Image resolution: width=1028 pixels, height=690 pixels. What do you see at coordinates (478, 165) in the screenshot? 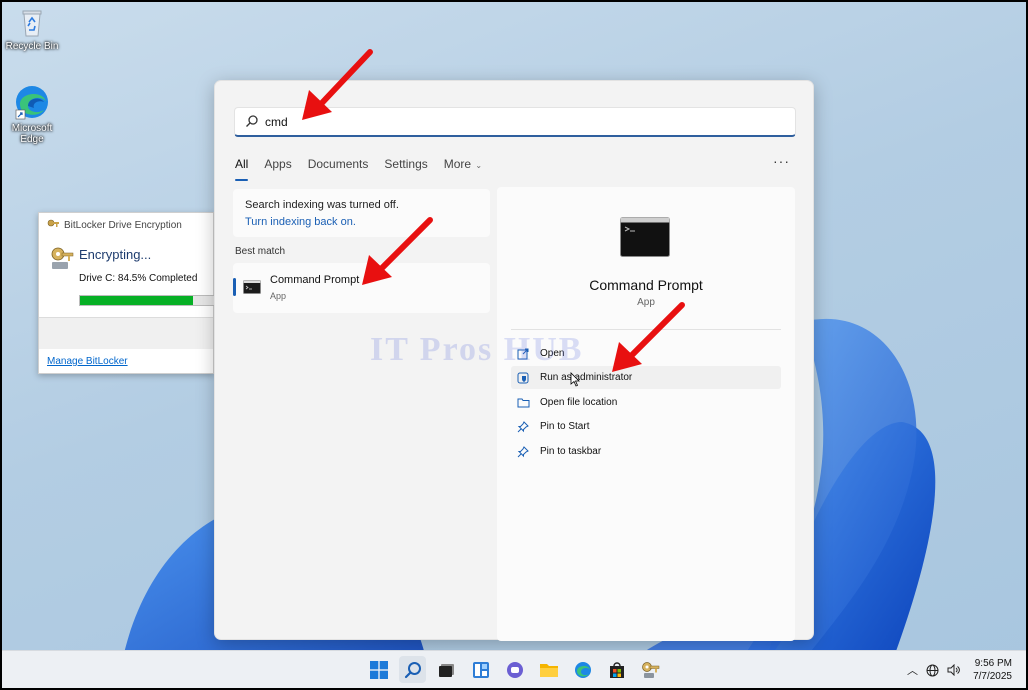
I see `chevron-down-icon: ⌄` at bounding box center [478, 165].